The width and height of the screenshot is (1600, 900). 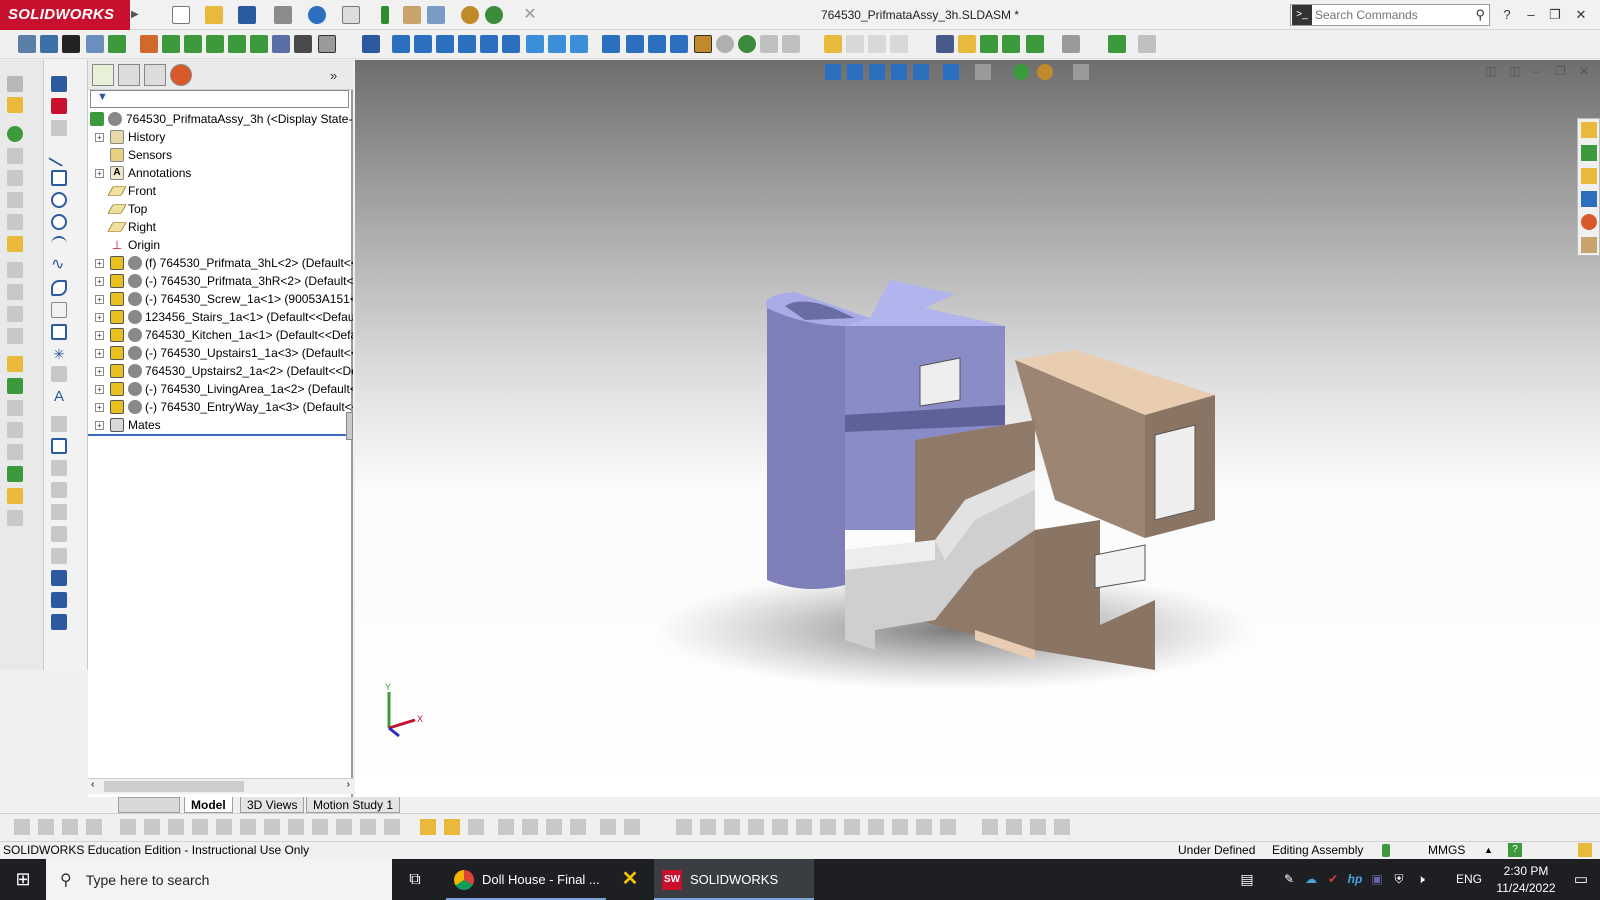 What do you see at coordinates (351, 15) in the screenshot?
I see `select-arrow-icon` at bounding box center [351, 15].